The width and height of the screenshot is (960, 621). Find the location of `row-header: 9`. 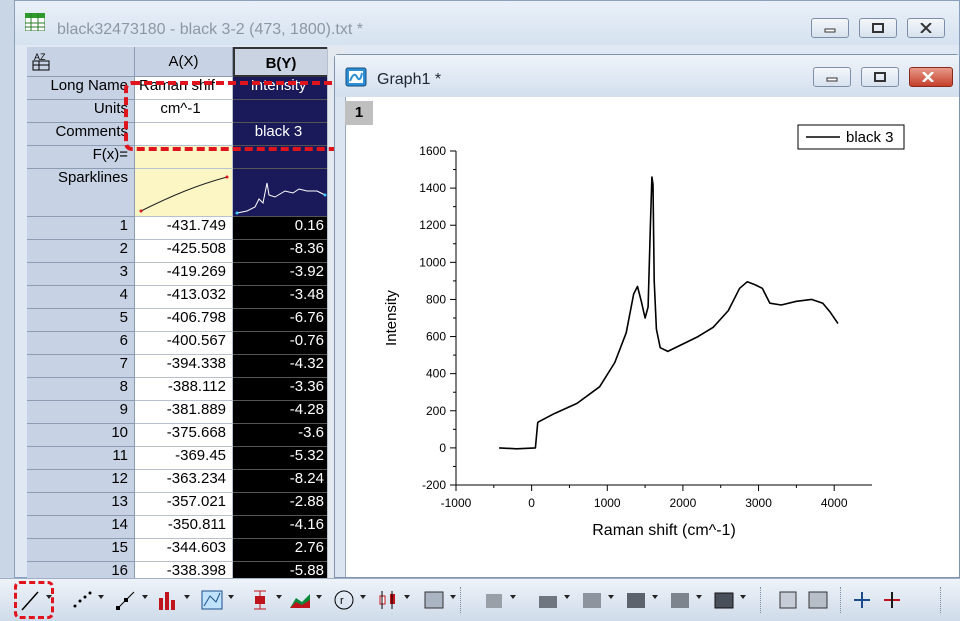

row-header: 9 is located at coordinates (81, 412).